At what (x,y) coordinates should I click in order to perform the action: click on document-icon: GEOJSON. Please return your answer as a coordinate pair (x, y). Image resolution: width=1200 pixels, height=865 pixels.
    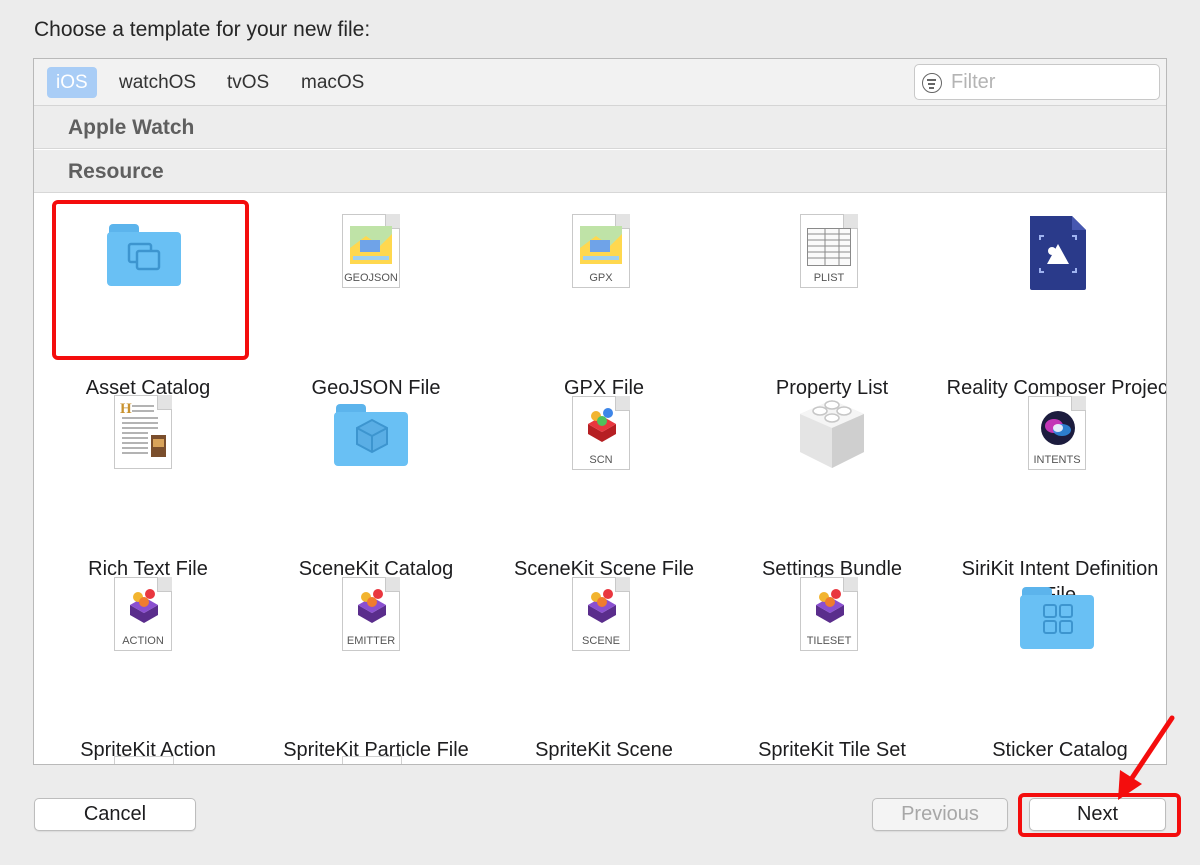
    Looking at the image, I should click on (372, 252).